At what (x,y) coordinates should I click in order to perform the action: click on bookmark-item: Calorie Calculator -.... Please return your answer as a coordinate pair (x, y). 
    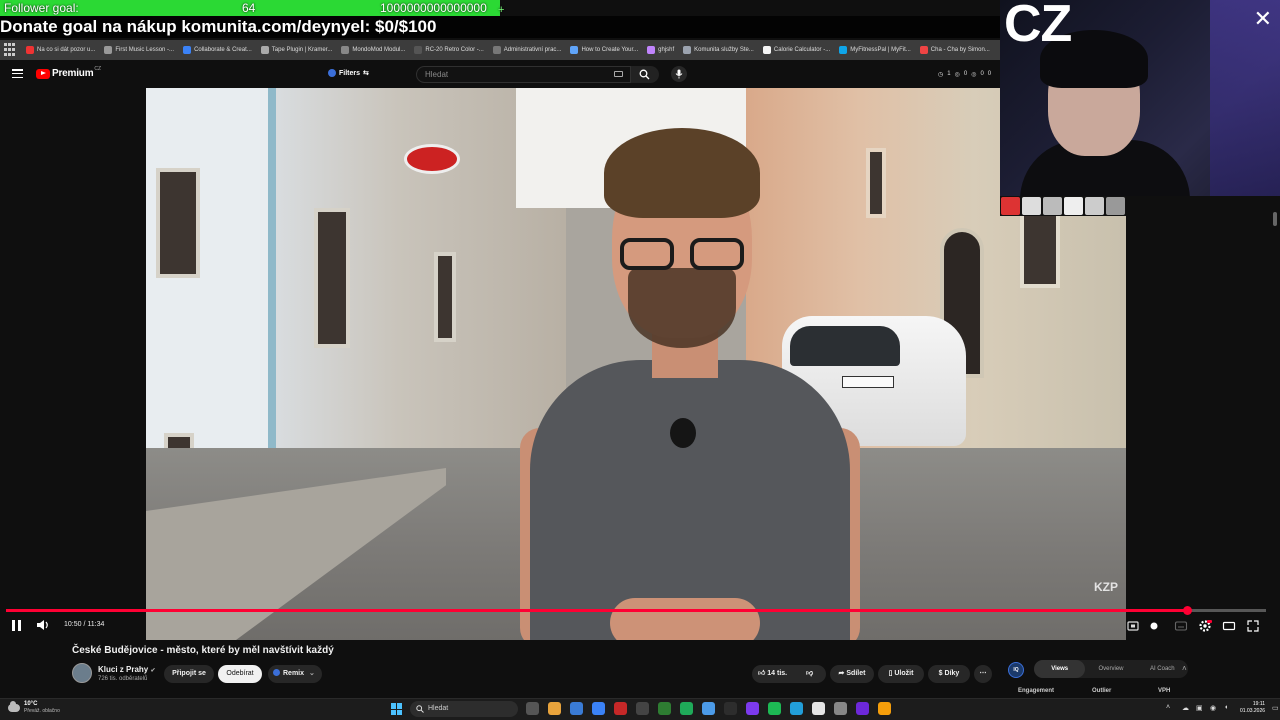
    Looking at the image, I should click on (796, 50).